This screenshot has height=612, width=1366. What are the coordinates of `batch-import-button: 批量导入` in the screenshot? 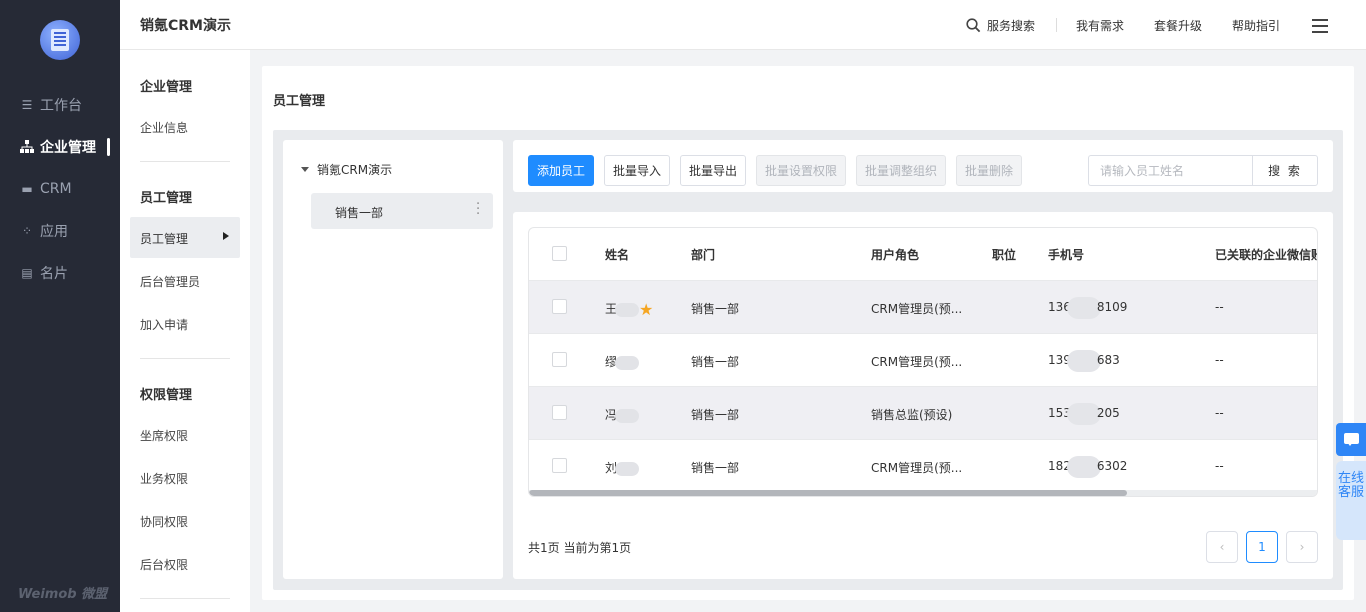 It's located at (637, 170).